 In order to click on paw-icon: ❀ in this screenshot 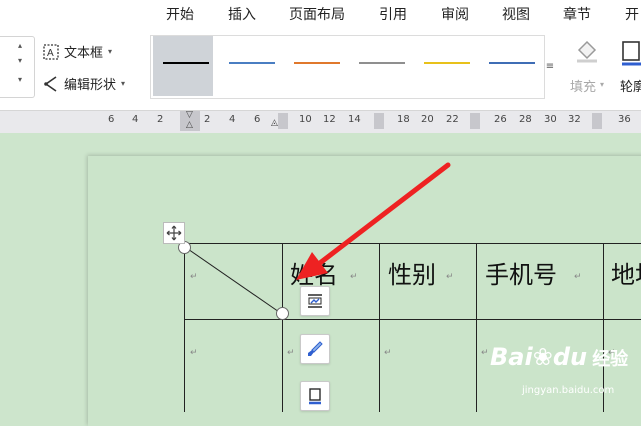, I will do `click(542, 357)`.